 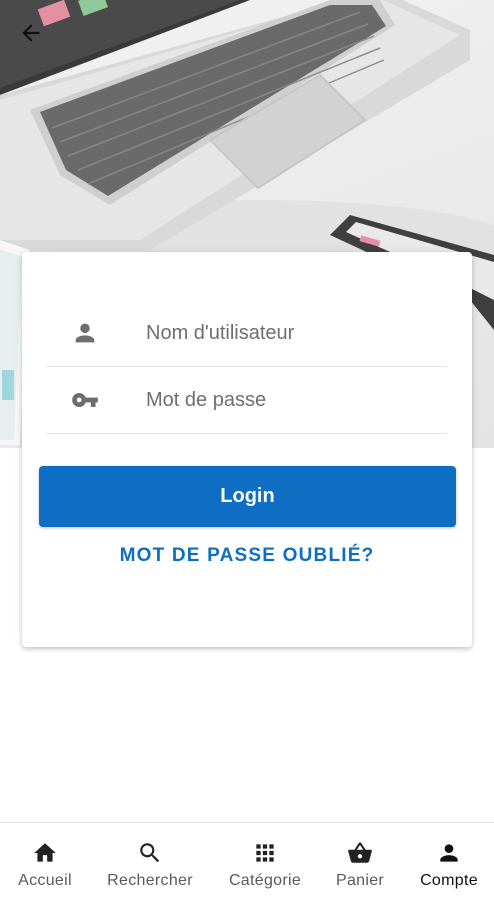 I want to click on nav-item-rechercher: Rechercher, so click(x=150, y=862).